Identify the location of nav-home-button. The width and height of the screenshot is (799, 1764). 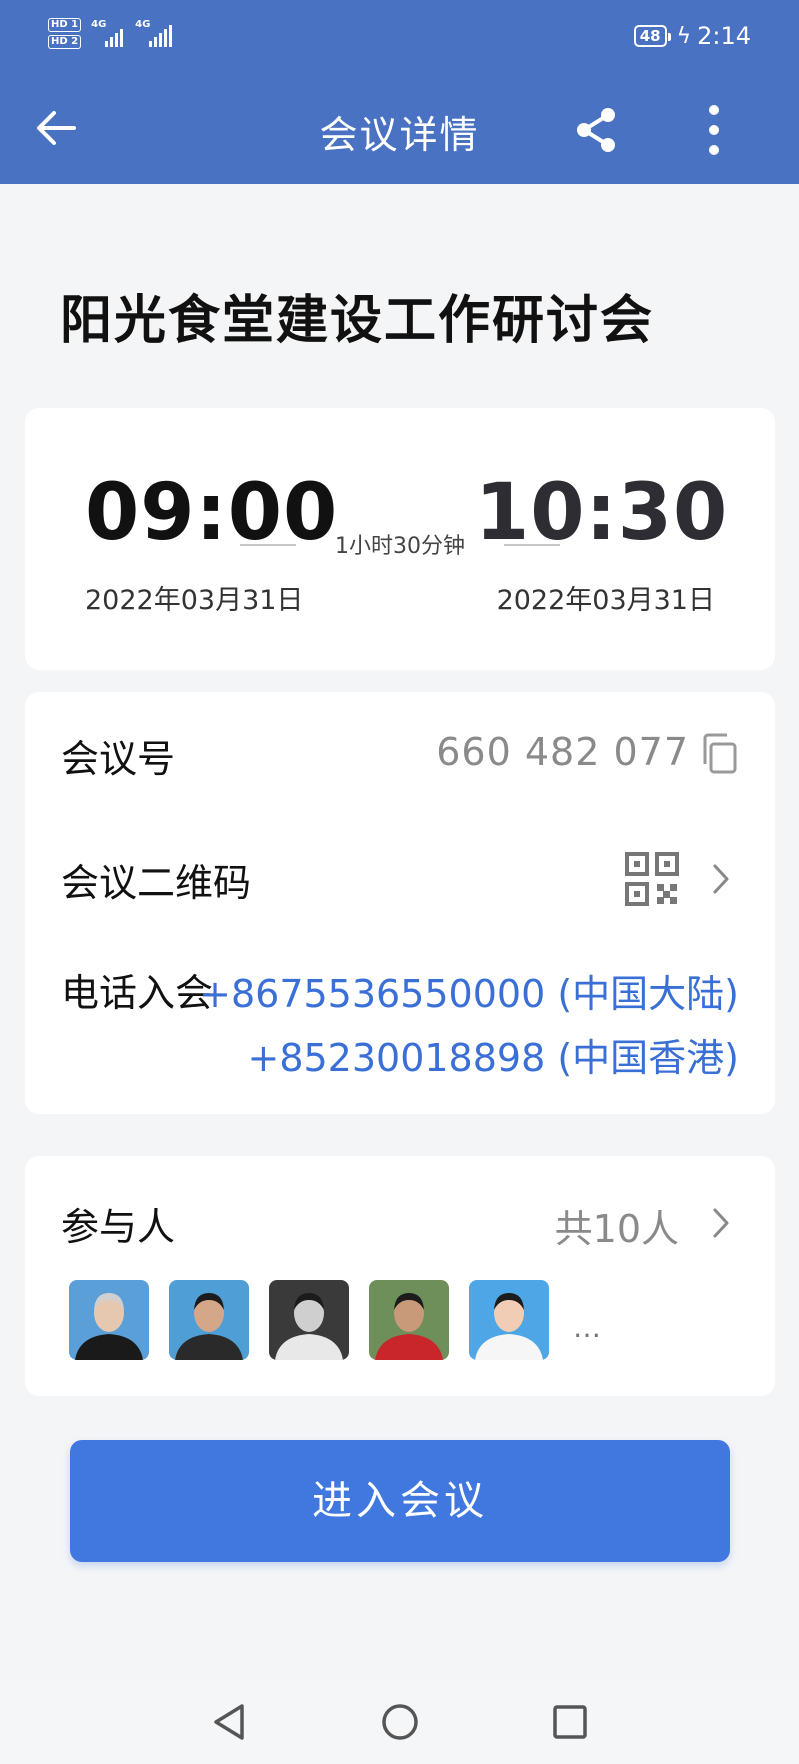
(400, 1722).